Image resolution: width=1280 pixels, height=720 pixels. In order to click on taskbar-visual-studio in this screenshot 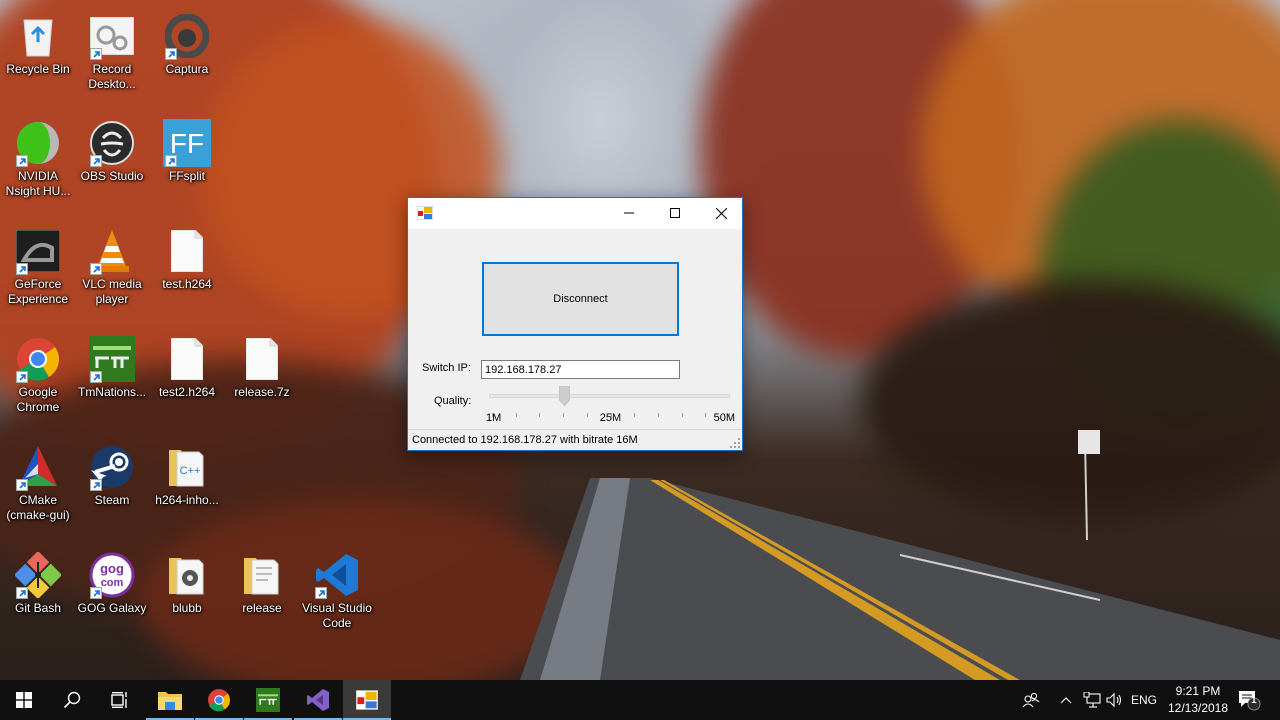, I will do `click(318, 700)`.